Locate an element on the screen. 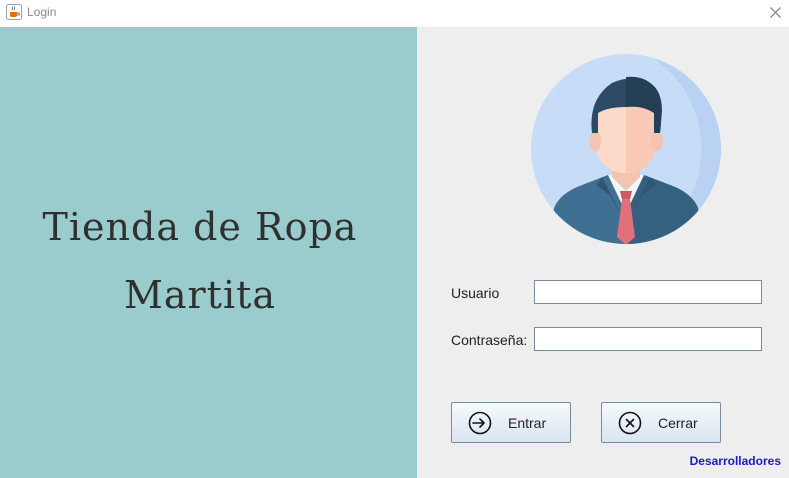 The image size is (789, 478). store-name-line2: Martita is located at coordinates (200, 295).